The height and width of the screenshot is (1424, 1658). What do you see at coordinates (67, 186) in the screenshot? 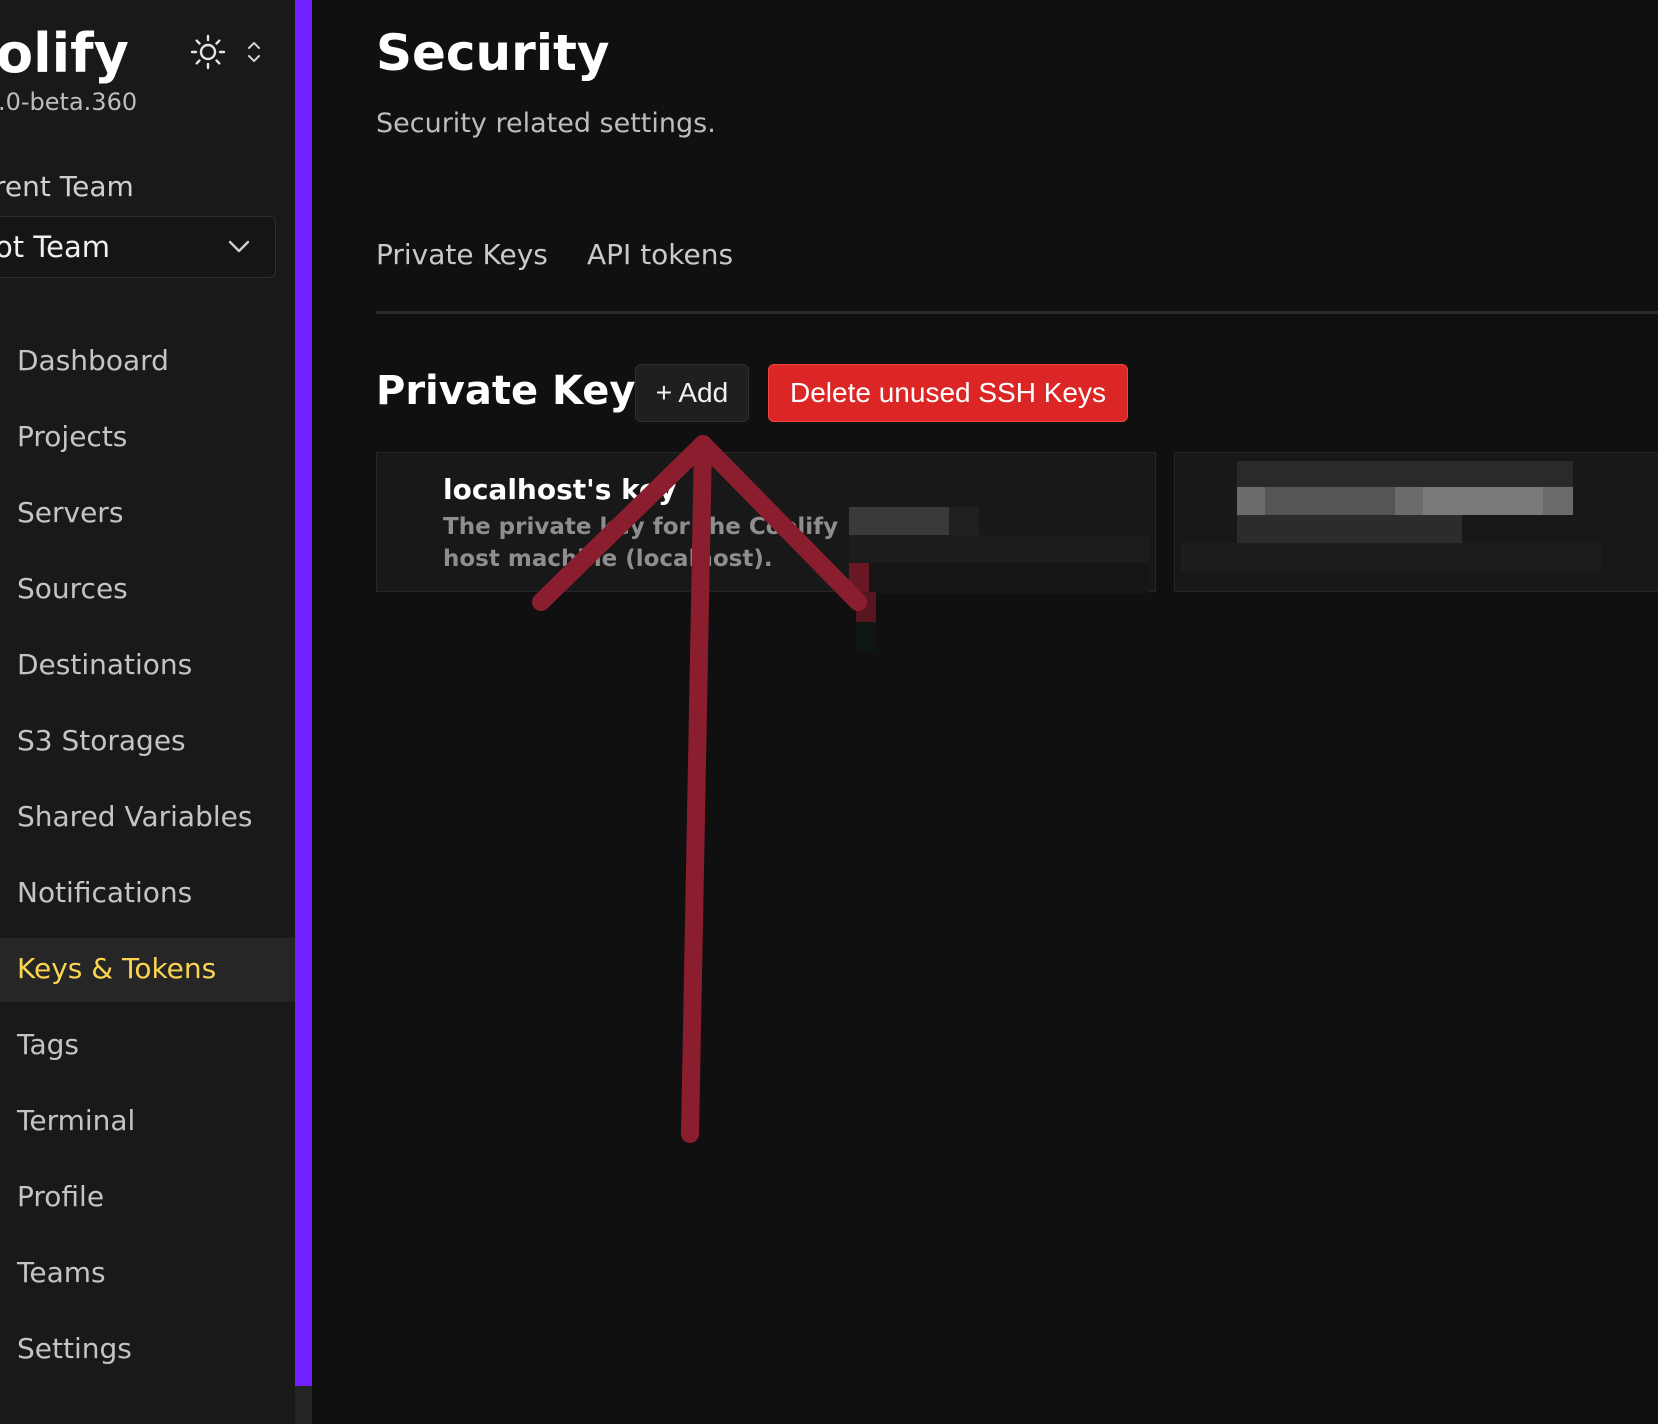
I see `current-team-label: rent Team` at bounding box center [67, 186].